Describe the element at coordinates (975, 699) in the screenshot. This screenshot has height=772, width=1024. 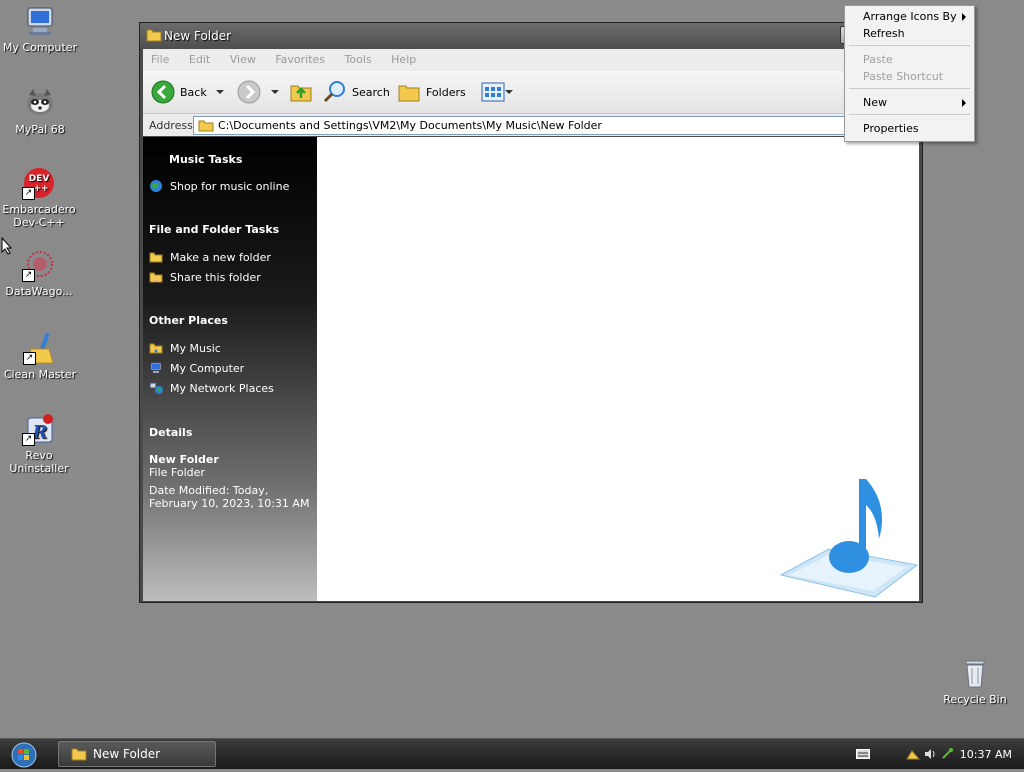
I see `desktop-icon-label: Recycle Bin` at that location.